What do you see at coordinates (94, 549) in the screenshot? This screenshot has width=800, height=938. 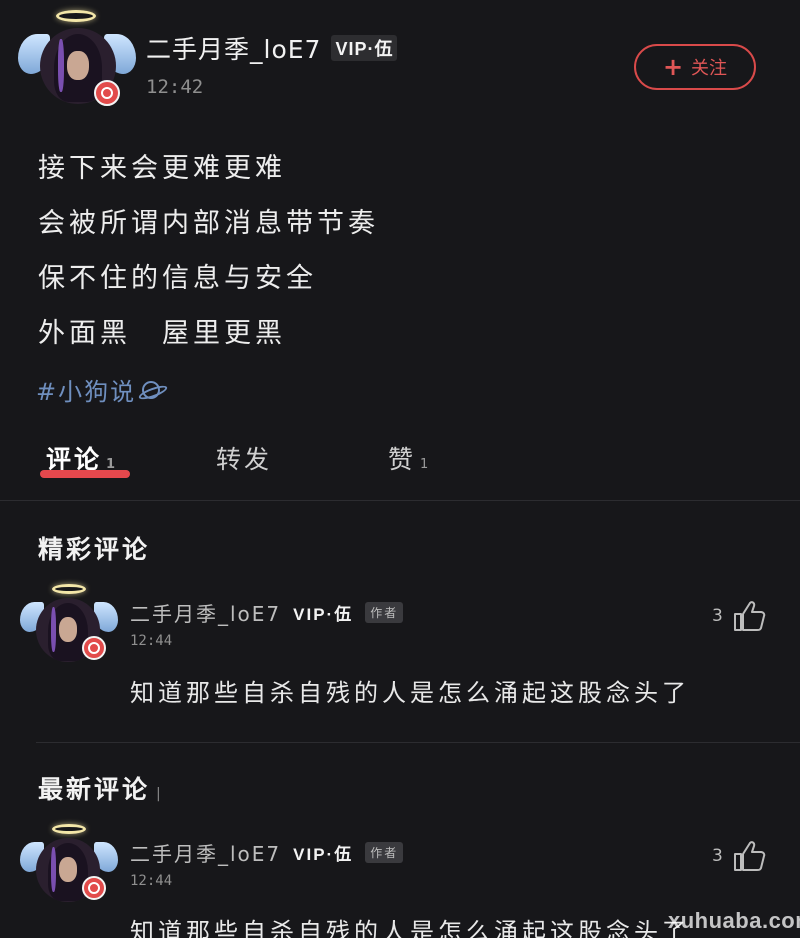 I see `featured-comments-title: 精彩评论` at bounding box center [94, 549].